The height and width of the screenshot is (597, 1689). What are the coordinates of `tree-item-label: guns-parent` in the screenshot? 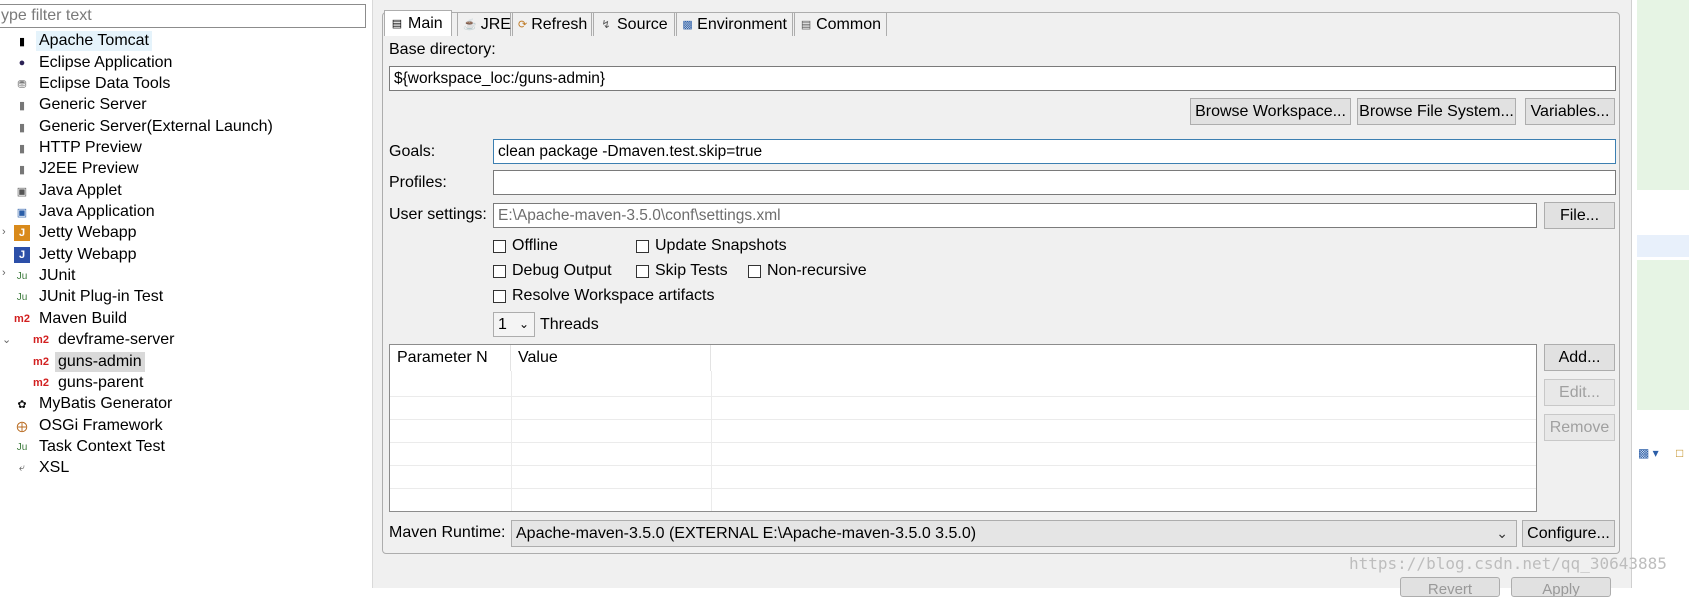 It's located at (101, 382).